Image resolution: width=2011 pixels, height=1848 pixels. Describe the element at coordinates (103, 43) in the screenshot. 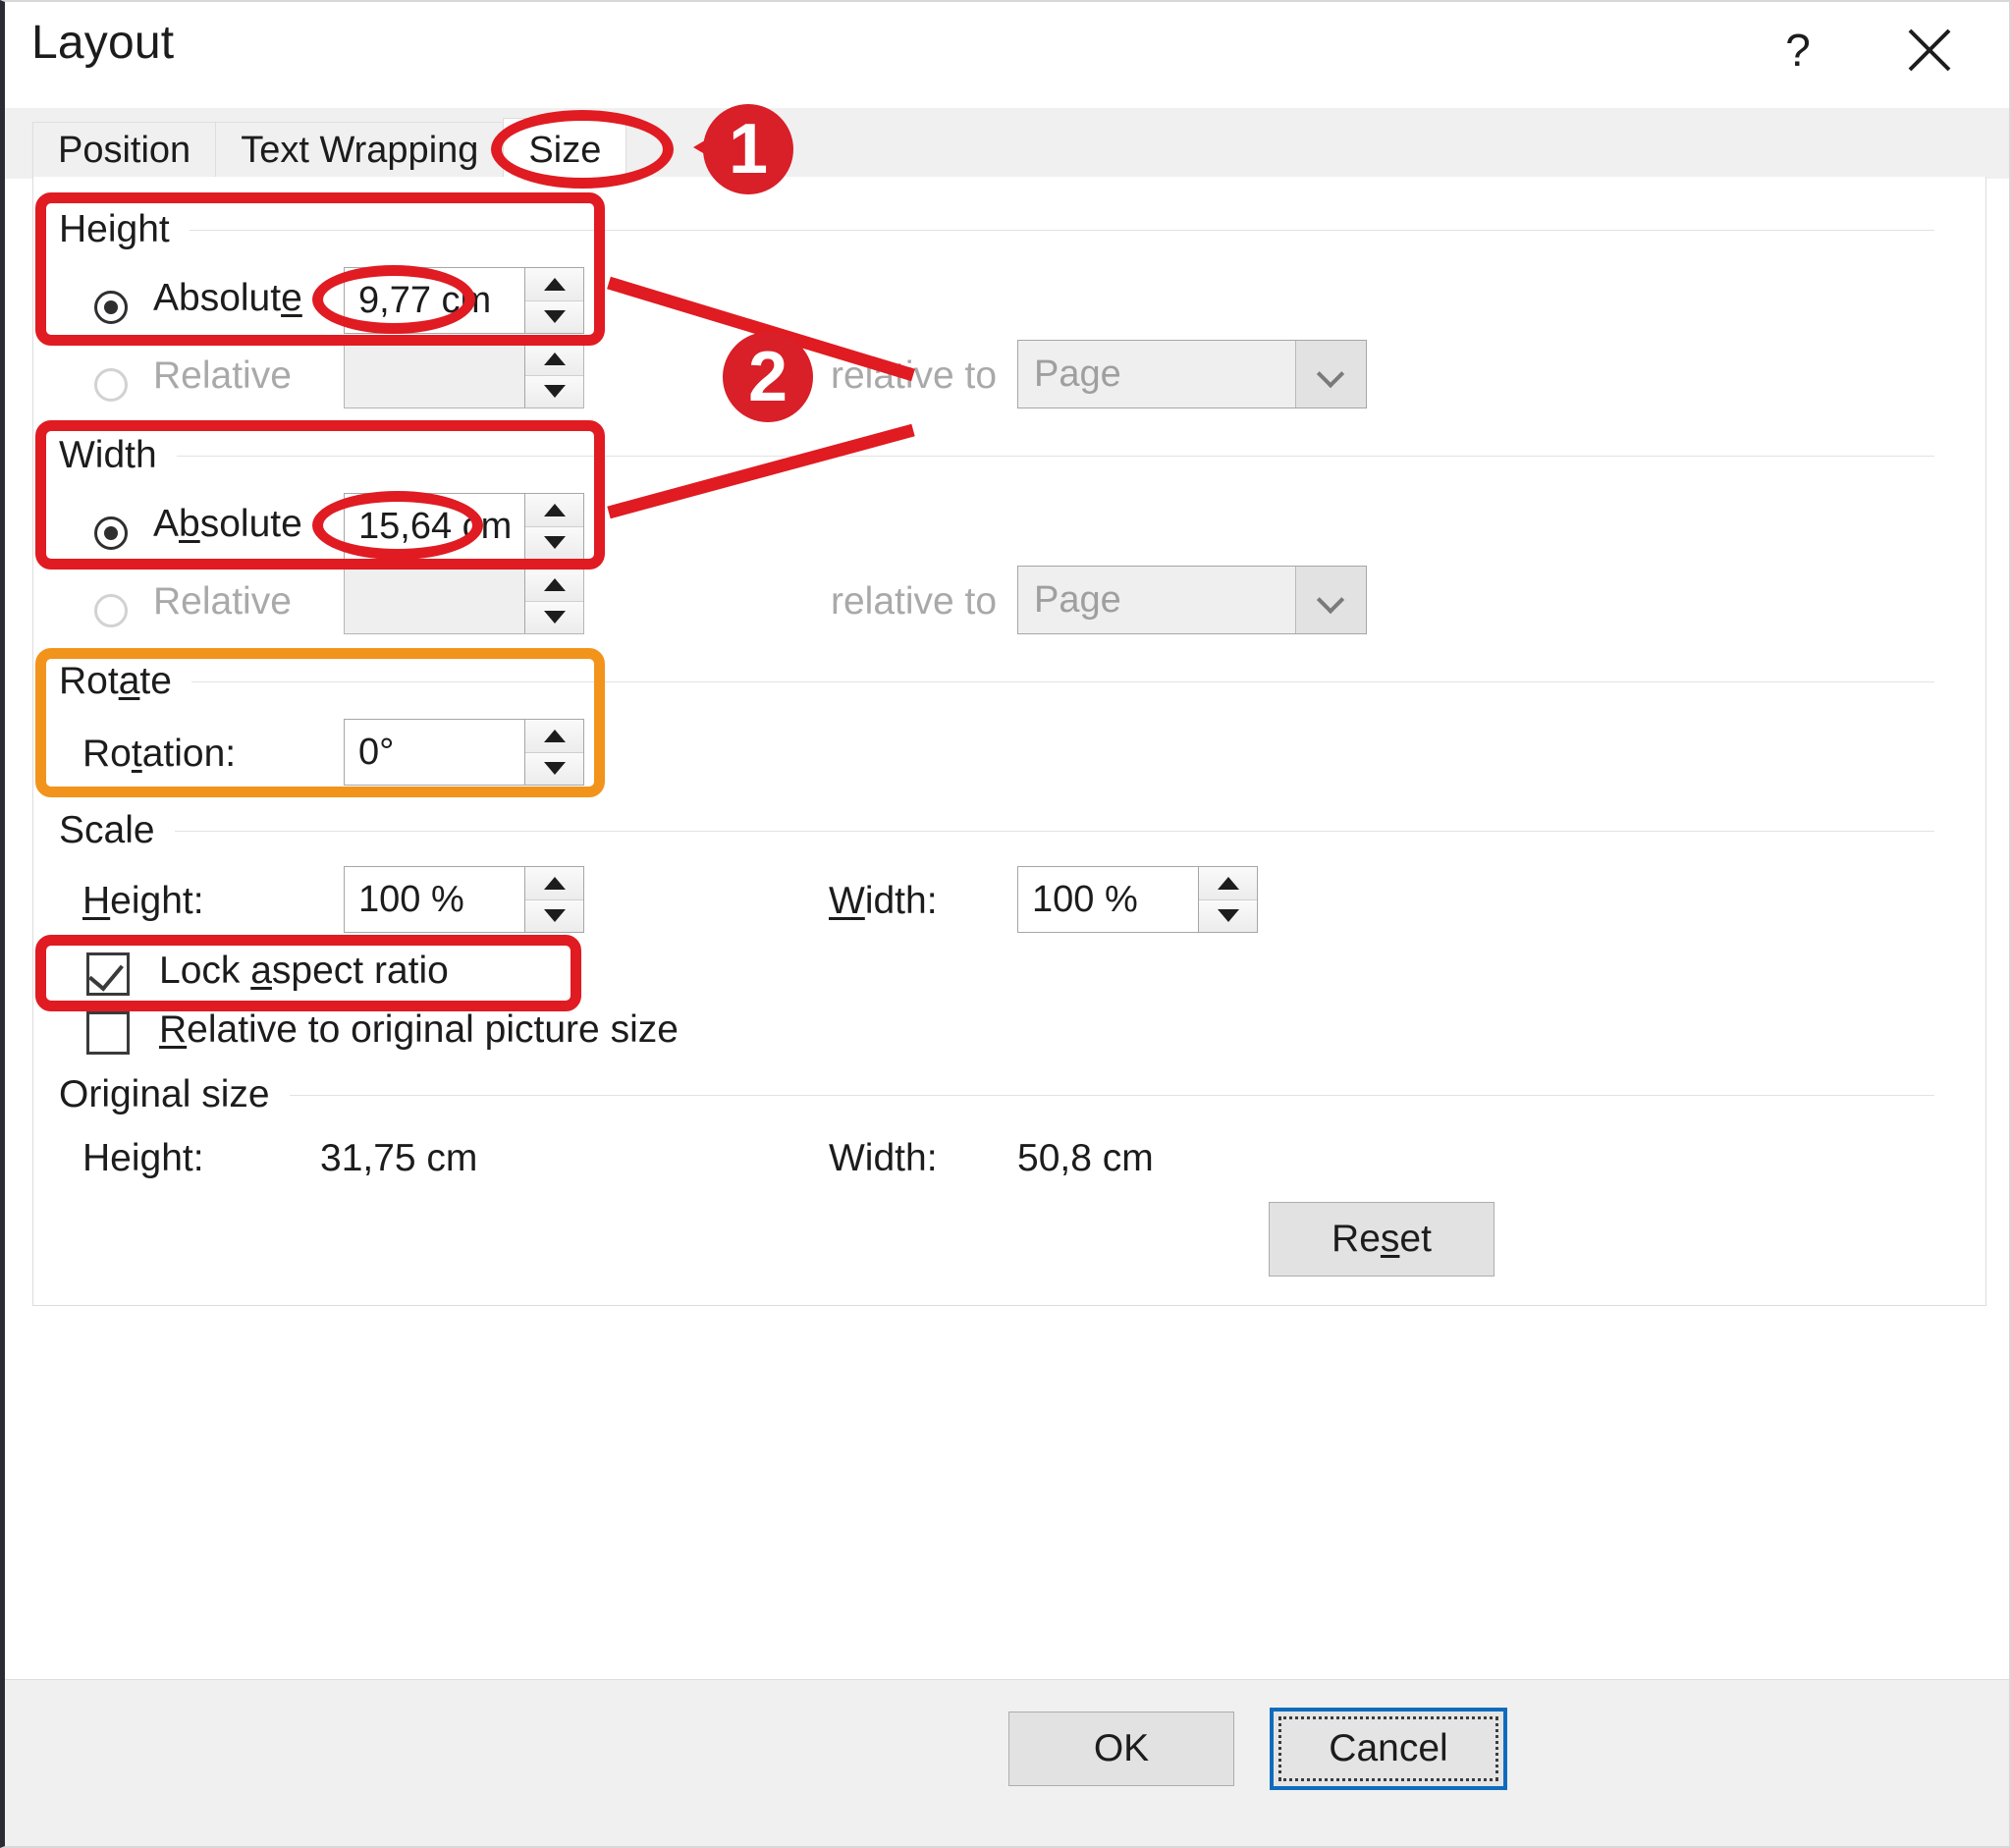

I see `dialog-title: Layout` at that location.